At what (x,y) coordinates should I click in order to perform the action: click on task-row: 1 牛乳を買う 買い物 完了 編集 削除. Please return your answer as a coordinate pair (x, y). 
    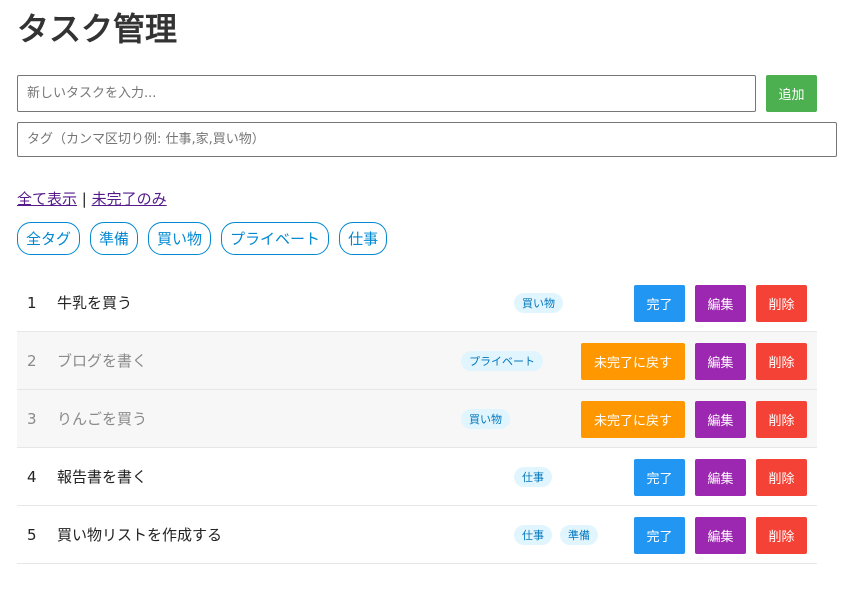
    Looking at the image, I should click on (417, 303).